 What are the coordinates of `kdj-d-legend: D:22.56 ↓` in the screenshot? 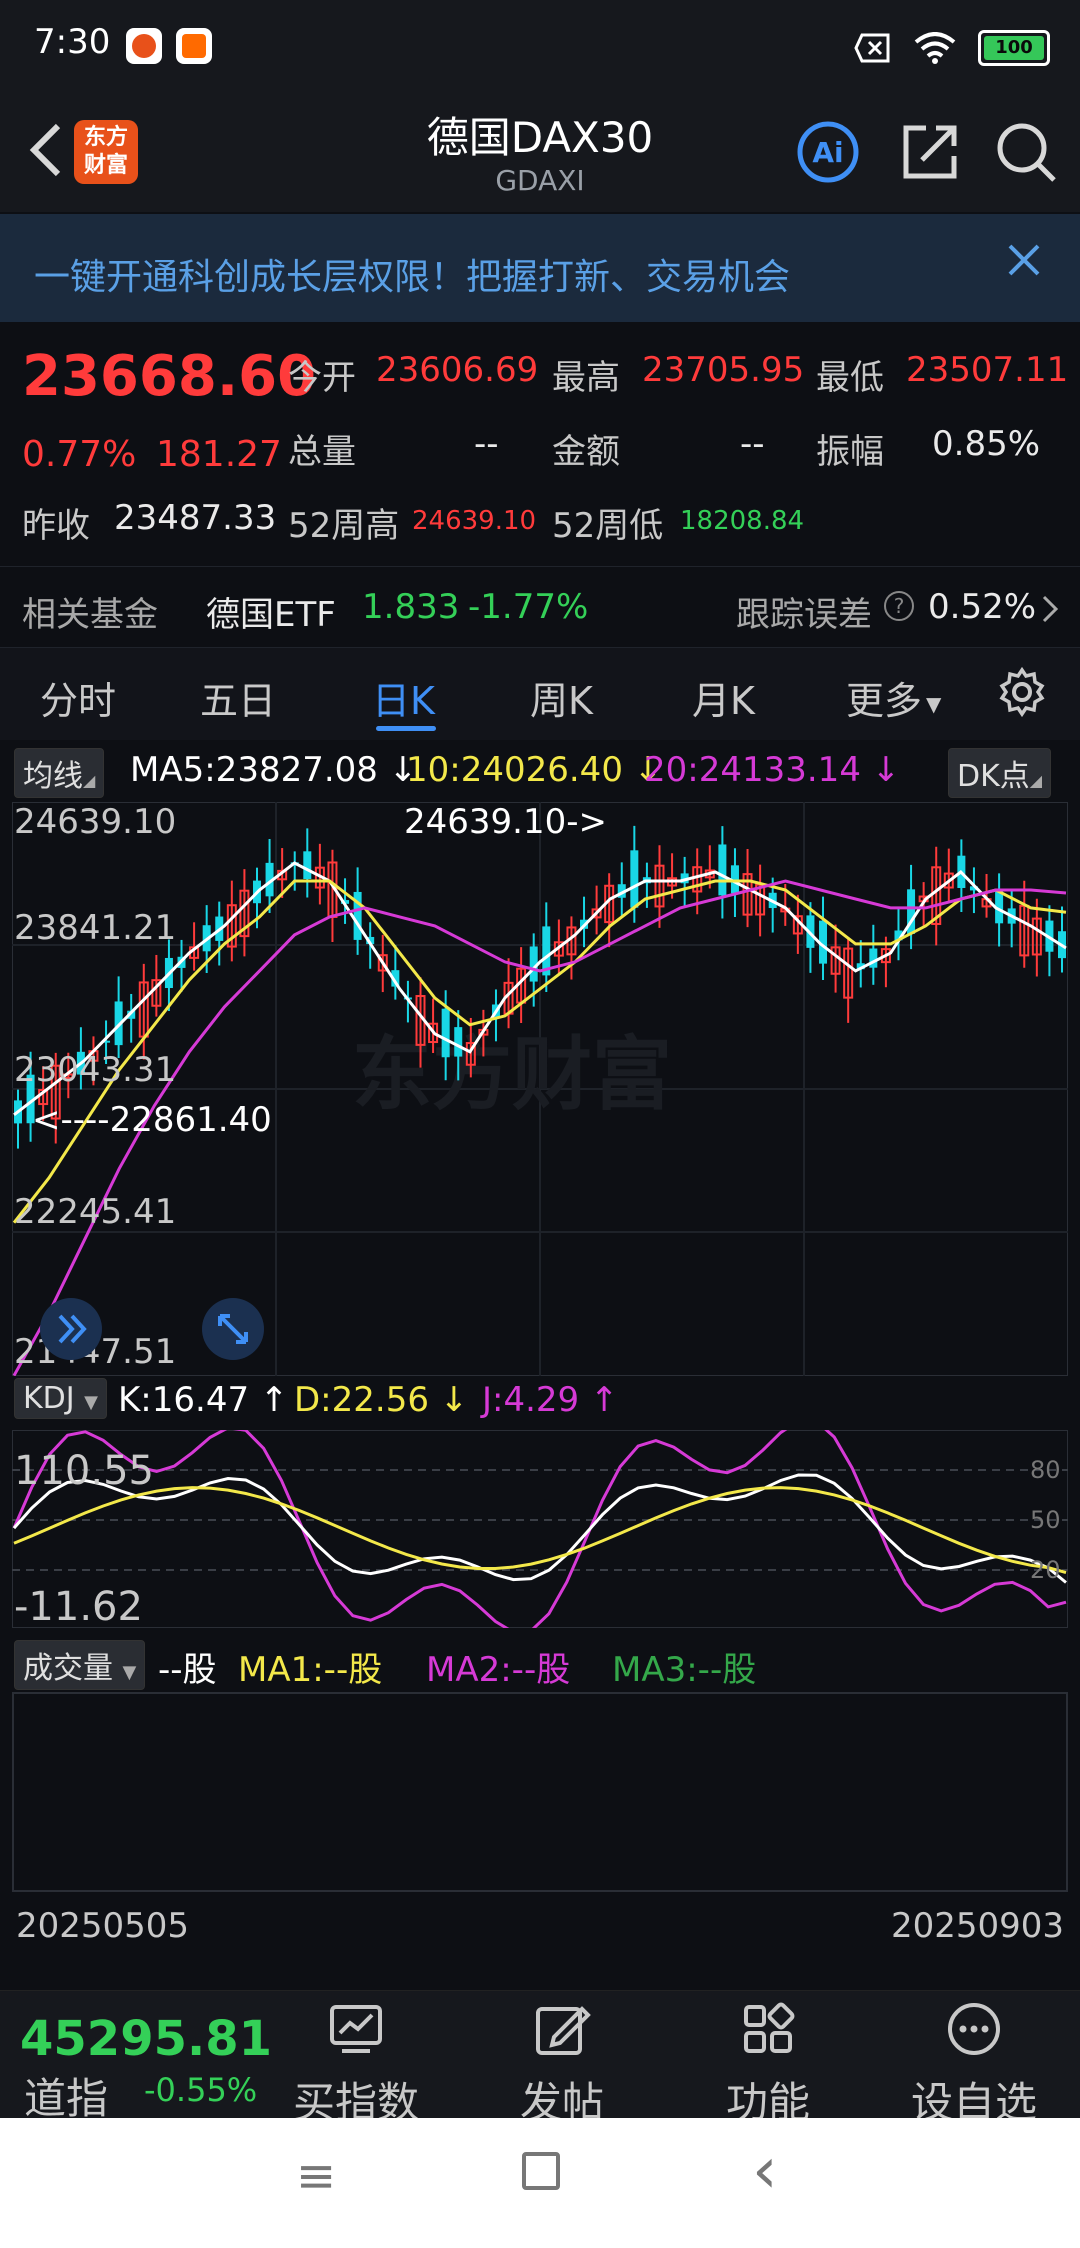 It's located at (381, 1400).